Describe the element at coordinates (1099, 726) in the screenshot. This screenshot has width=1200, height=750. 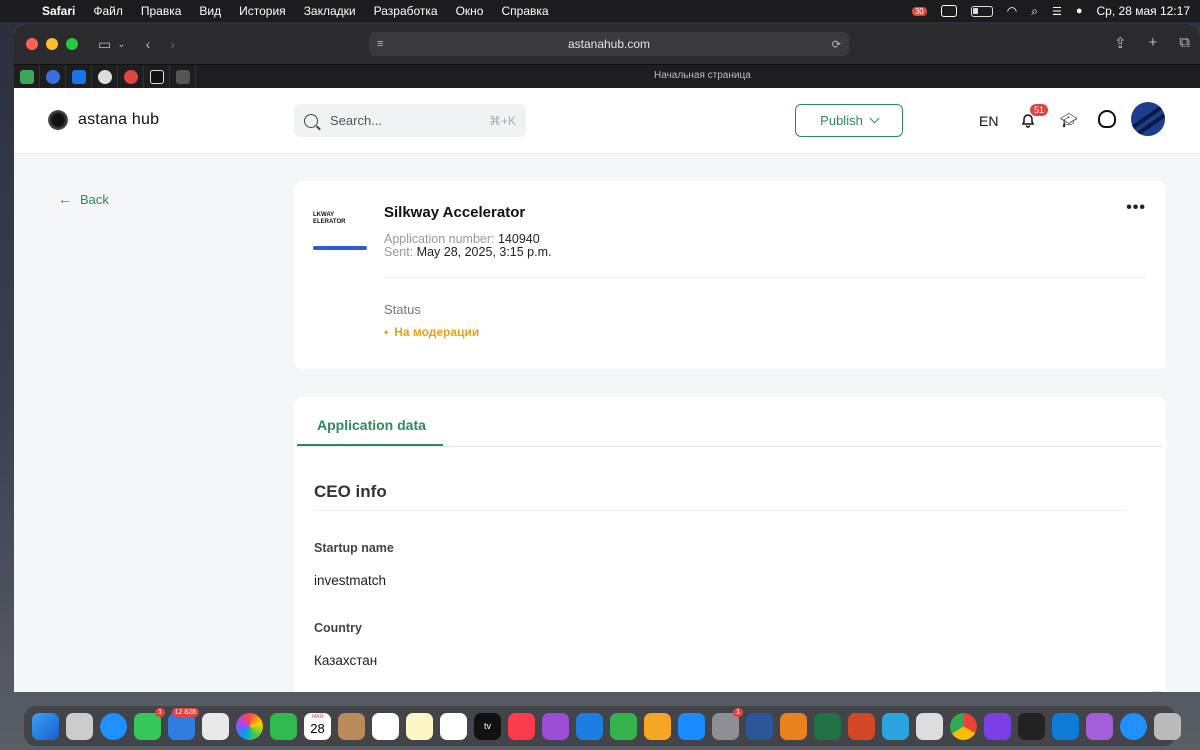
I see `profile-app-icon` at that location.